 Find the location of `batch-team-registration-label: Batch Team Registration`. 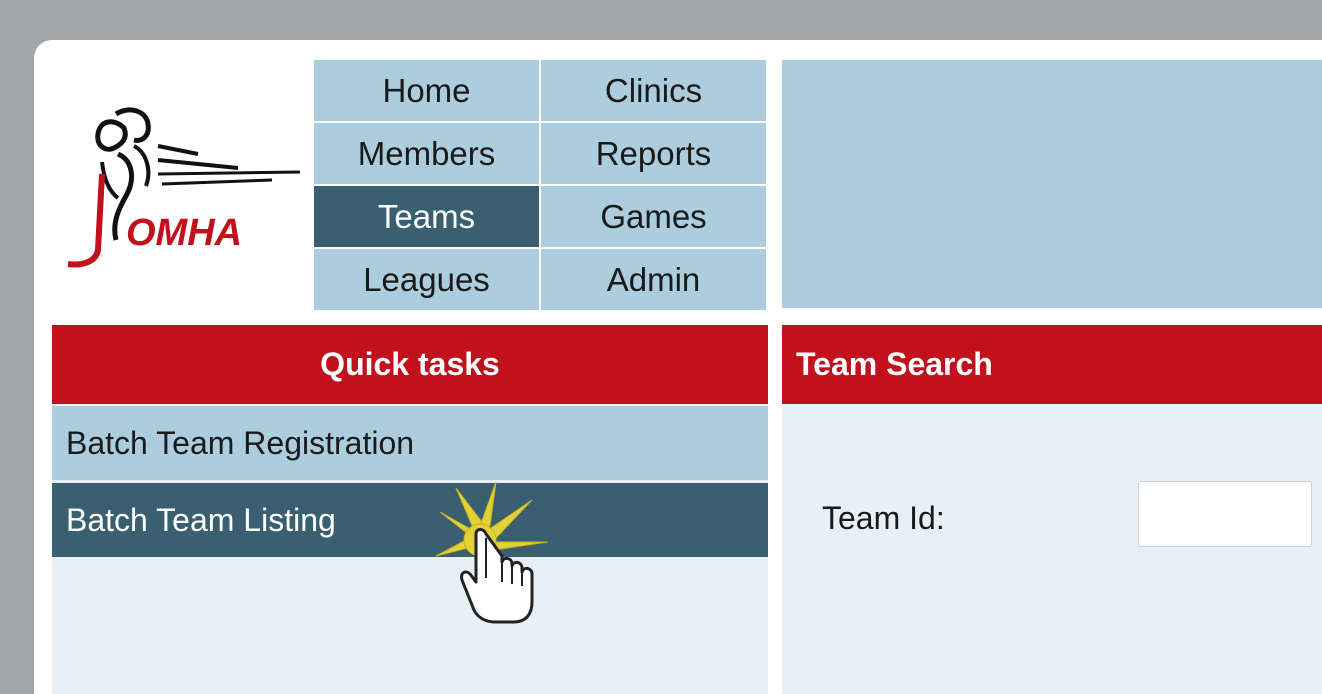

batch-team-registration-label: Batch Team Registration is located at coordinates (240, 443).